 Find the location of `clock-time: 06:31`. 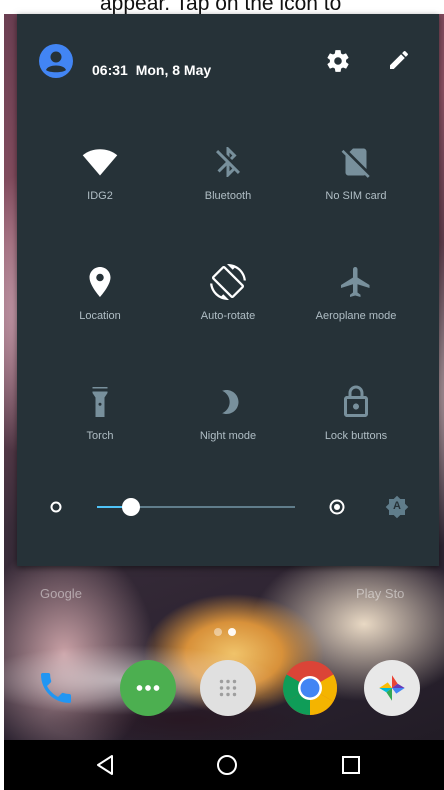

clock-time: 06:31 is located at coordinates (110, 70).